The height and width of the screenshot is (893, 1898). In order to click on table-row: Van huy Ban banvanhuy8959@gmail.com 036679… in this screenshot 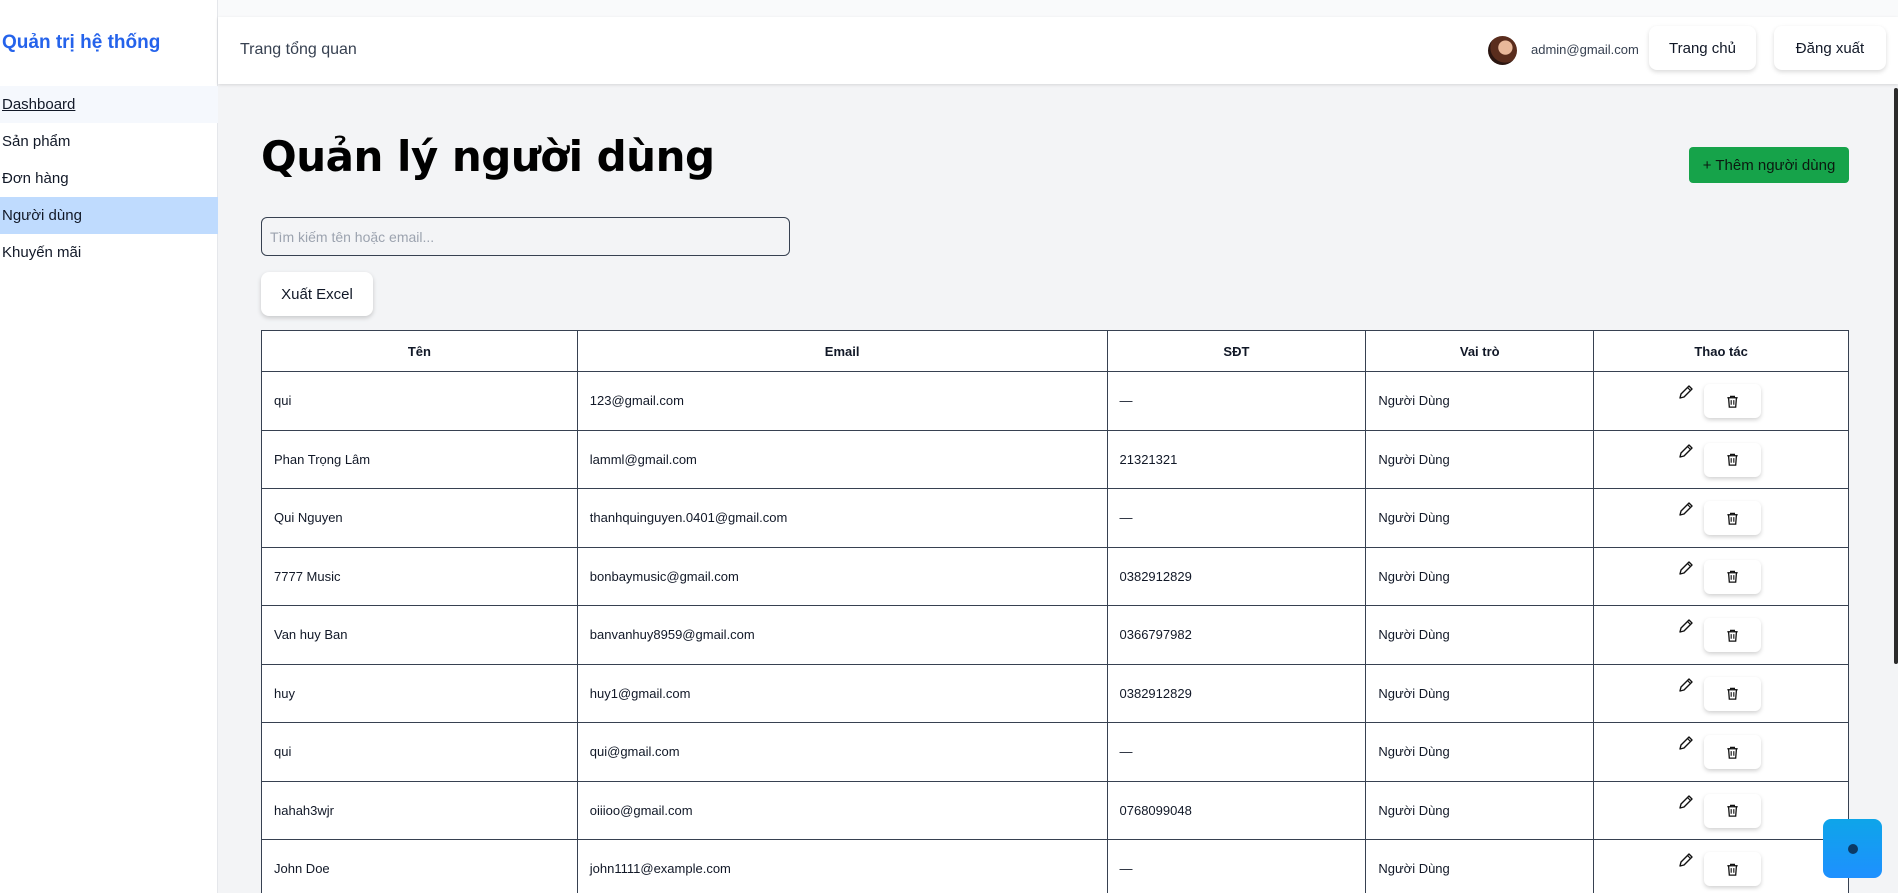, I will do `click(1055, 635)`.